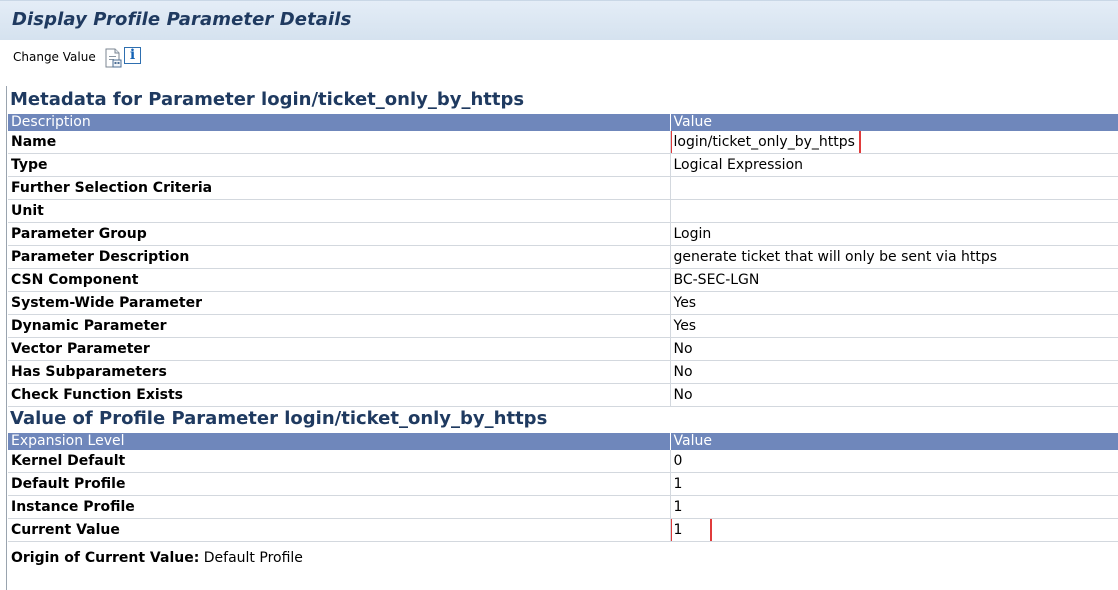 This screenshot has height=590, width=1118. Describe the element at coordinates (765, 142) in the screenshot. I see `highlighted-name-value: login/ticket_only_by_https` at that location.